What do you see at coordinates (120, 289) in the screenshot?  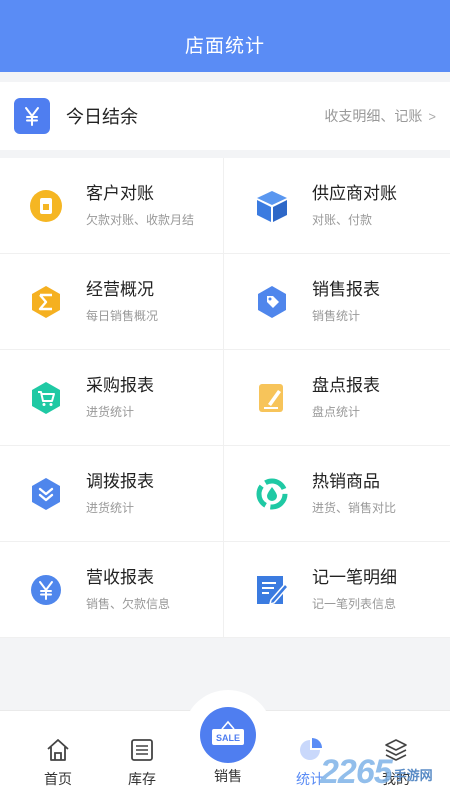 I see `grid-item-title: 经营概况` at bounding box center [120, 289].